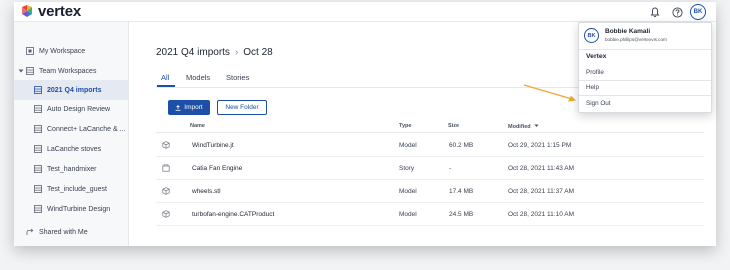  I want to click on sidebar-item-windturbine-design: WindTurbine Design, so click(71, 209).